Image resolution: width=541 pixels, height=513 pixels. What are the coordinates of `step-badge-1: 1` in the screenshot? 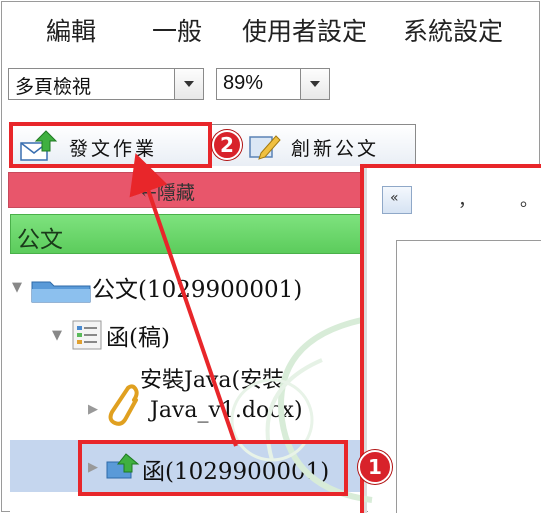 It's located at (375, 467).